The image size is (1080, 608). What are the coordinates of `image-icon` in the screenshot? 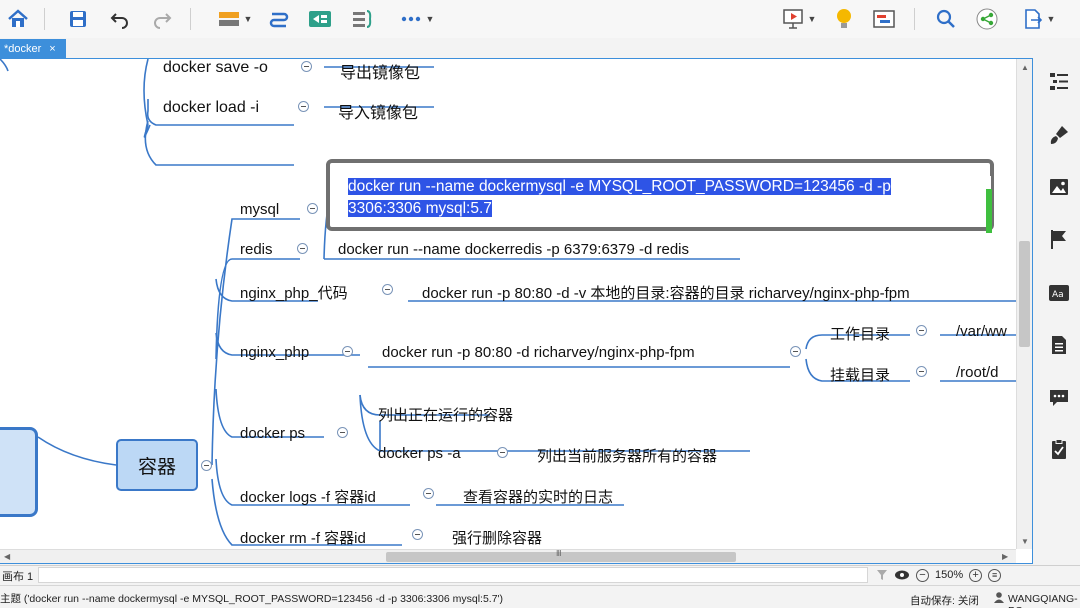 It's located at (1059, 187).